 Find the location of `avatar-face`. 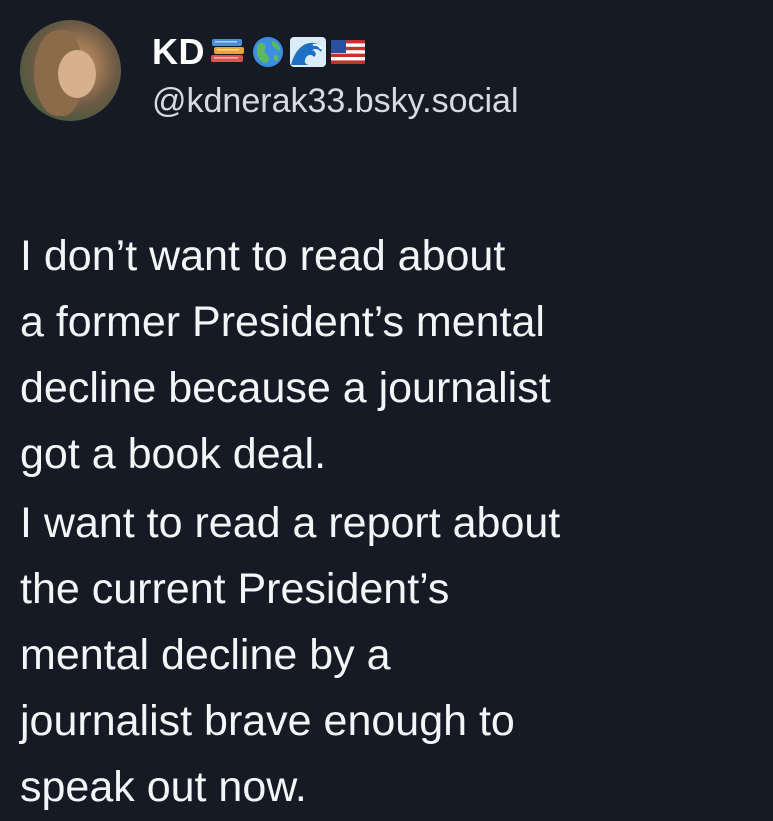

avatar-face is located at coordinates (77, 74).